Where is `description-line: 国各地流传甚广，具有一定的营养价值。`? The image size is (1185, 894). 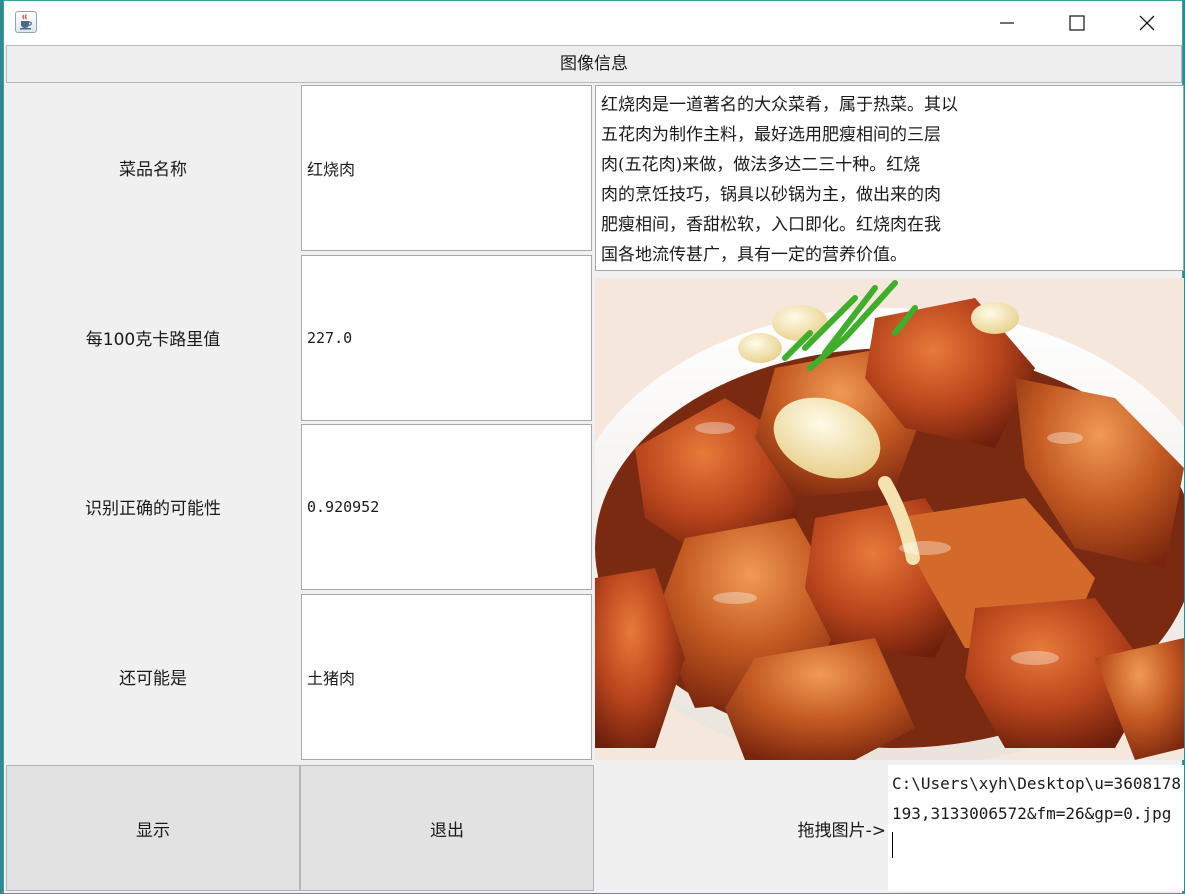
description-line: 国各地流传甚广，具有一定的营养价值。 is located at coordinates (754, 255).